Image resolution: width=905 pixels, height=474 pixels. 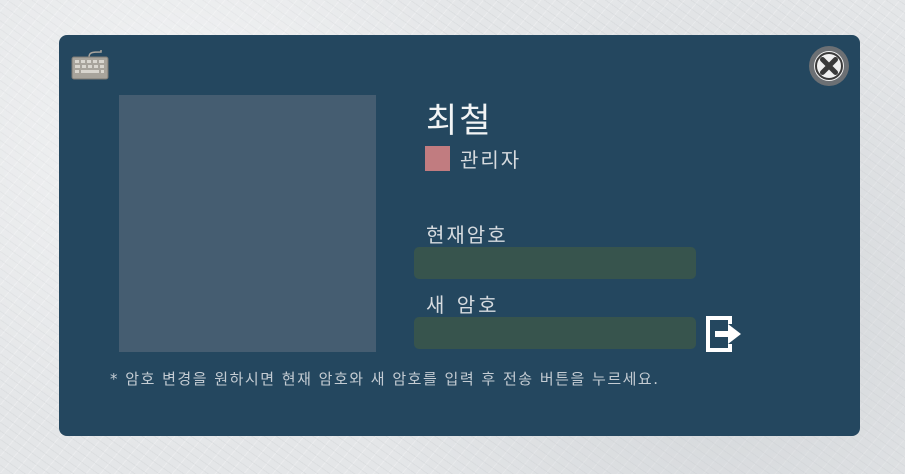 I want to click on keyboard-icon, so click(x=90, y=65).